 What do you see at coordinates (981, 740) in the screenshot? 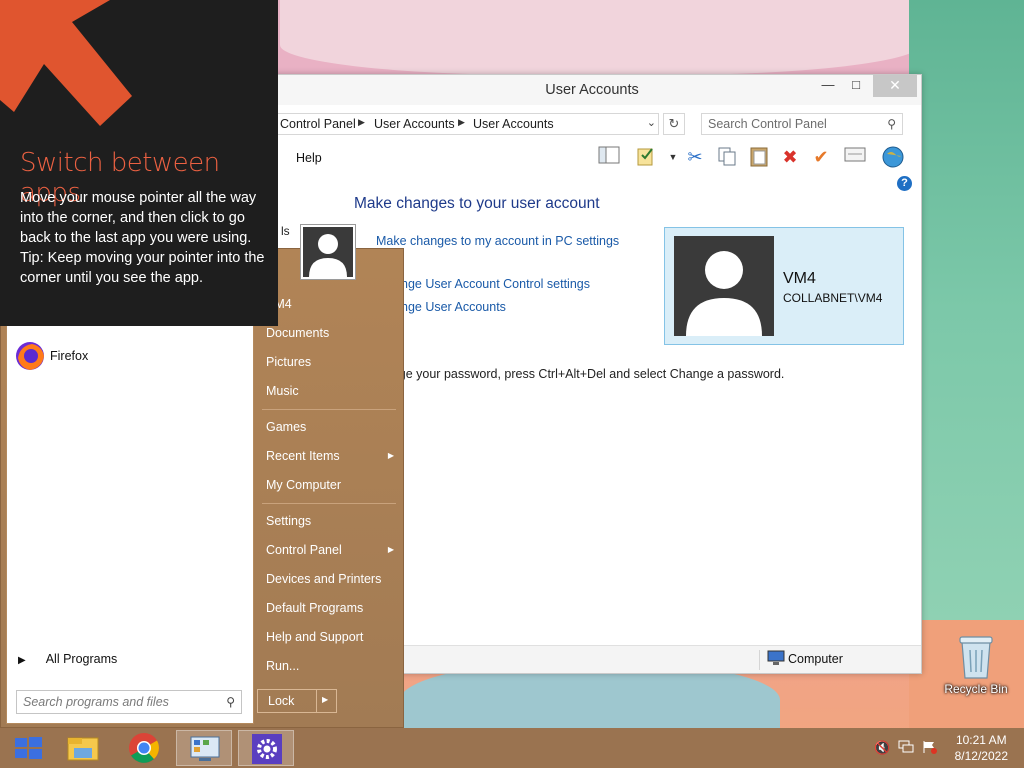
I see `clock-time: 10:21 AM` at bounding box center [981, 740].